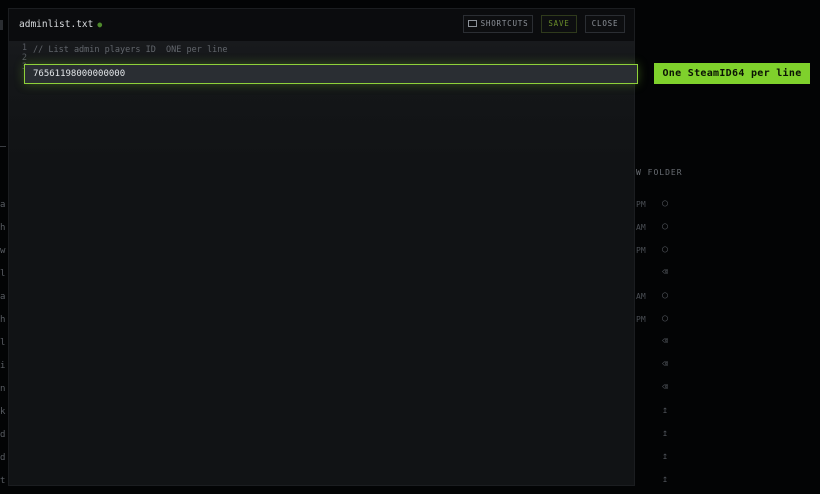  Describe the element at coordinates (605, 24) in the screenshot. I see `close-button: CLOSE` at that location.